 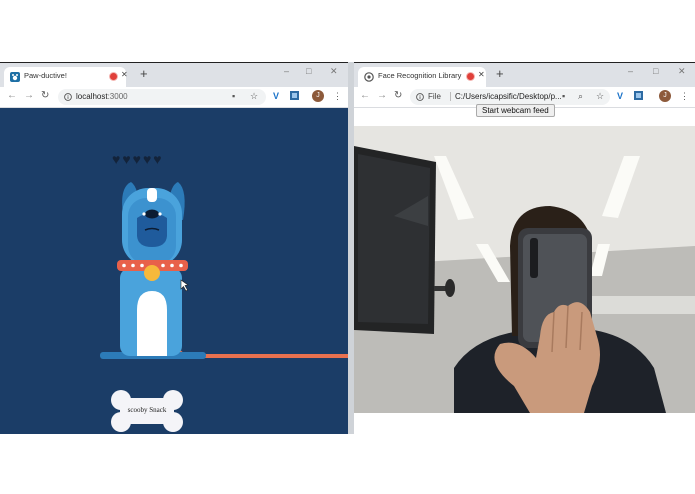 What do you see at coordinates (152, 214) in the screenshot?
I see `dog-nose` at bounding box center [152, 214].